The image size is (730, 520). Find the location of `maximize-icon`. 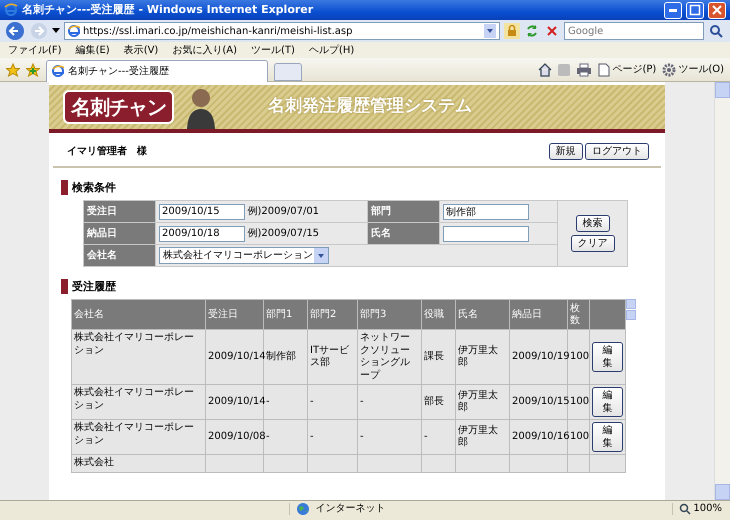

maximize-icon is located at coordinates (695, 10).